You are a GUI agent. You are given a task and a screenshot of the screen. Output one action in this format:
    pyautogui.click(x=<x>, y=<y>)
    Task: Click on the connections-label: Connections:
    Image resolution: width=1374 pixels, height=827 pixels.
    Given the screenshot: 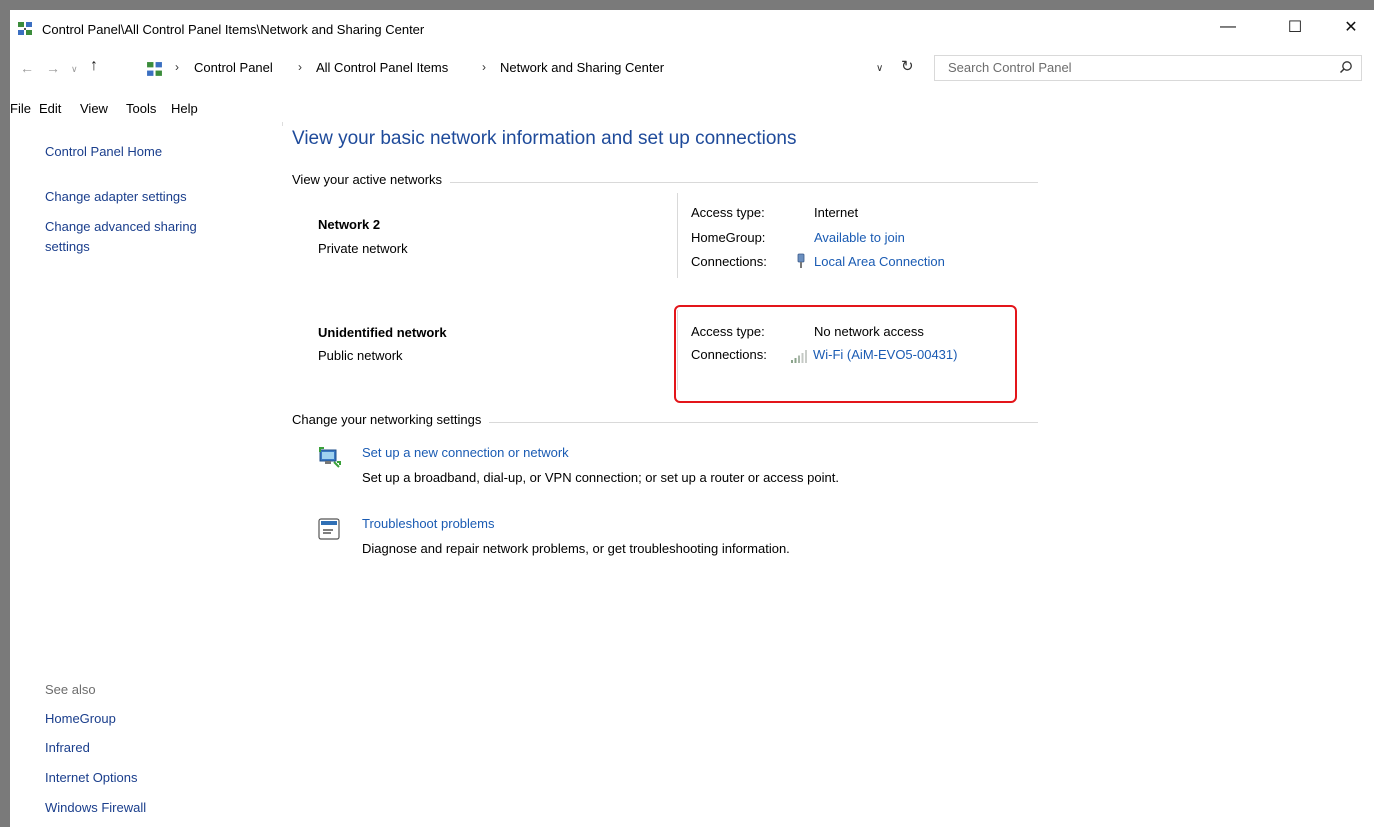 What is the action you would take?
    pyautogui.click(x=729, y=261)
    